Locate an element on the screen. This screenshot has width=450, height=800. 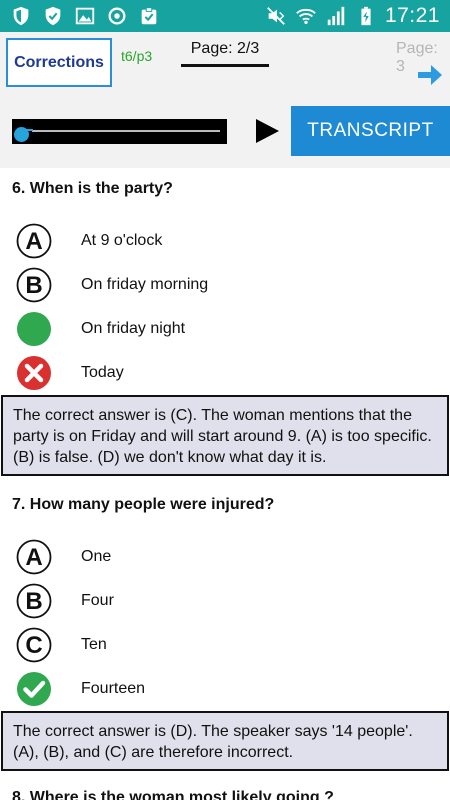
corrections-button: Corrections is located at coordinates (59, 62).